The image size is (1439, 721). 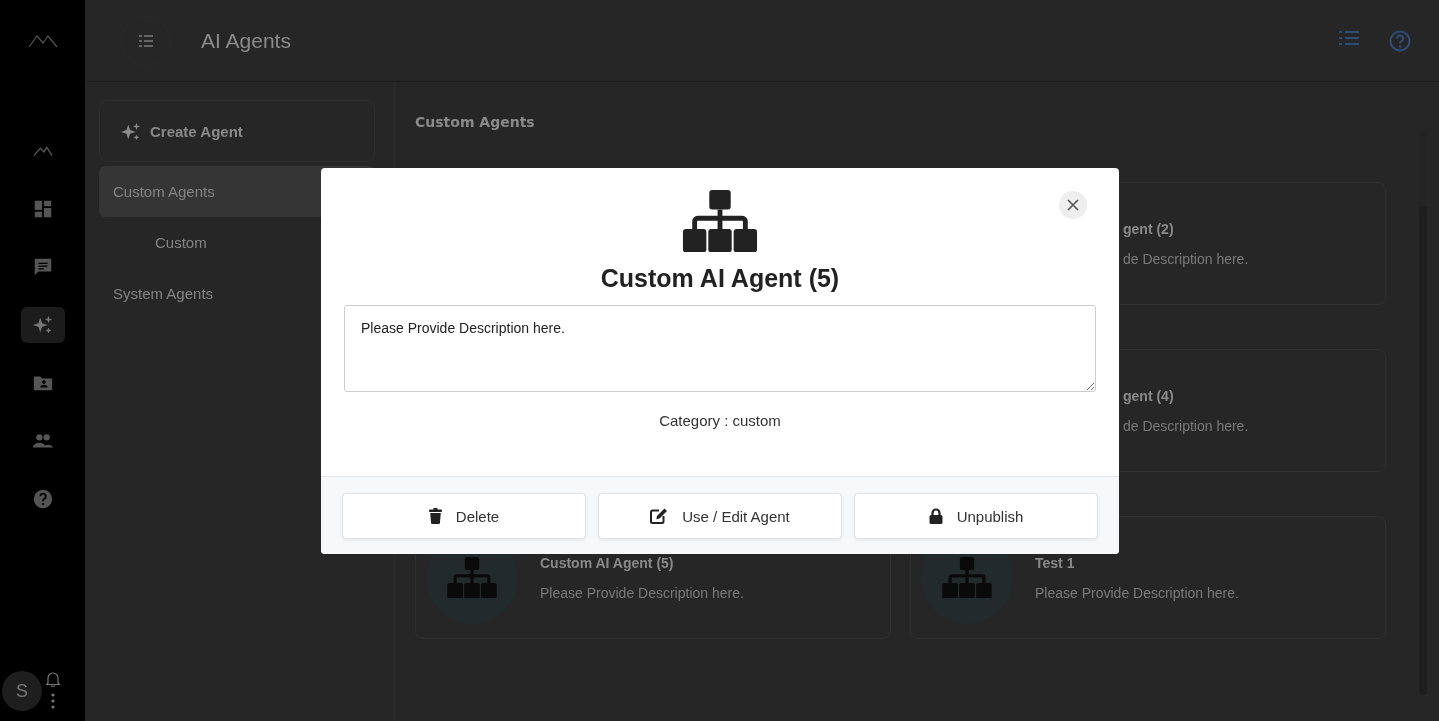 I want to click on delete-button: Delete, so click(x=464, y=516).